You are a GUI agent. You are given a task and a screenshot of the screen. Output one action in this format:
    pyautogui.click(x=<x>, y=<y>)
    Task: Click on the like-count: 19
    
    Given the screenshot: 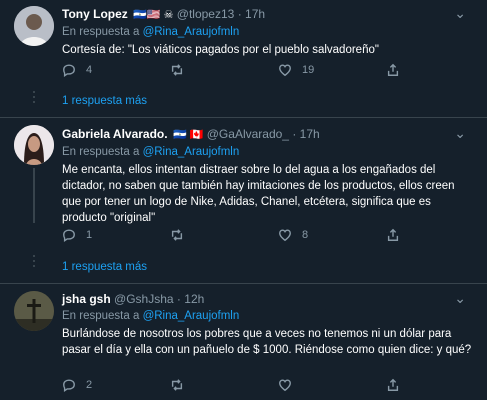 What is the action you would take?
    pyautogui.click(x=308, y=70)
    